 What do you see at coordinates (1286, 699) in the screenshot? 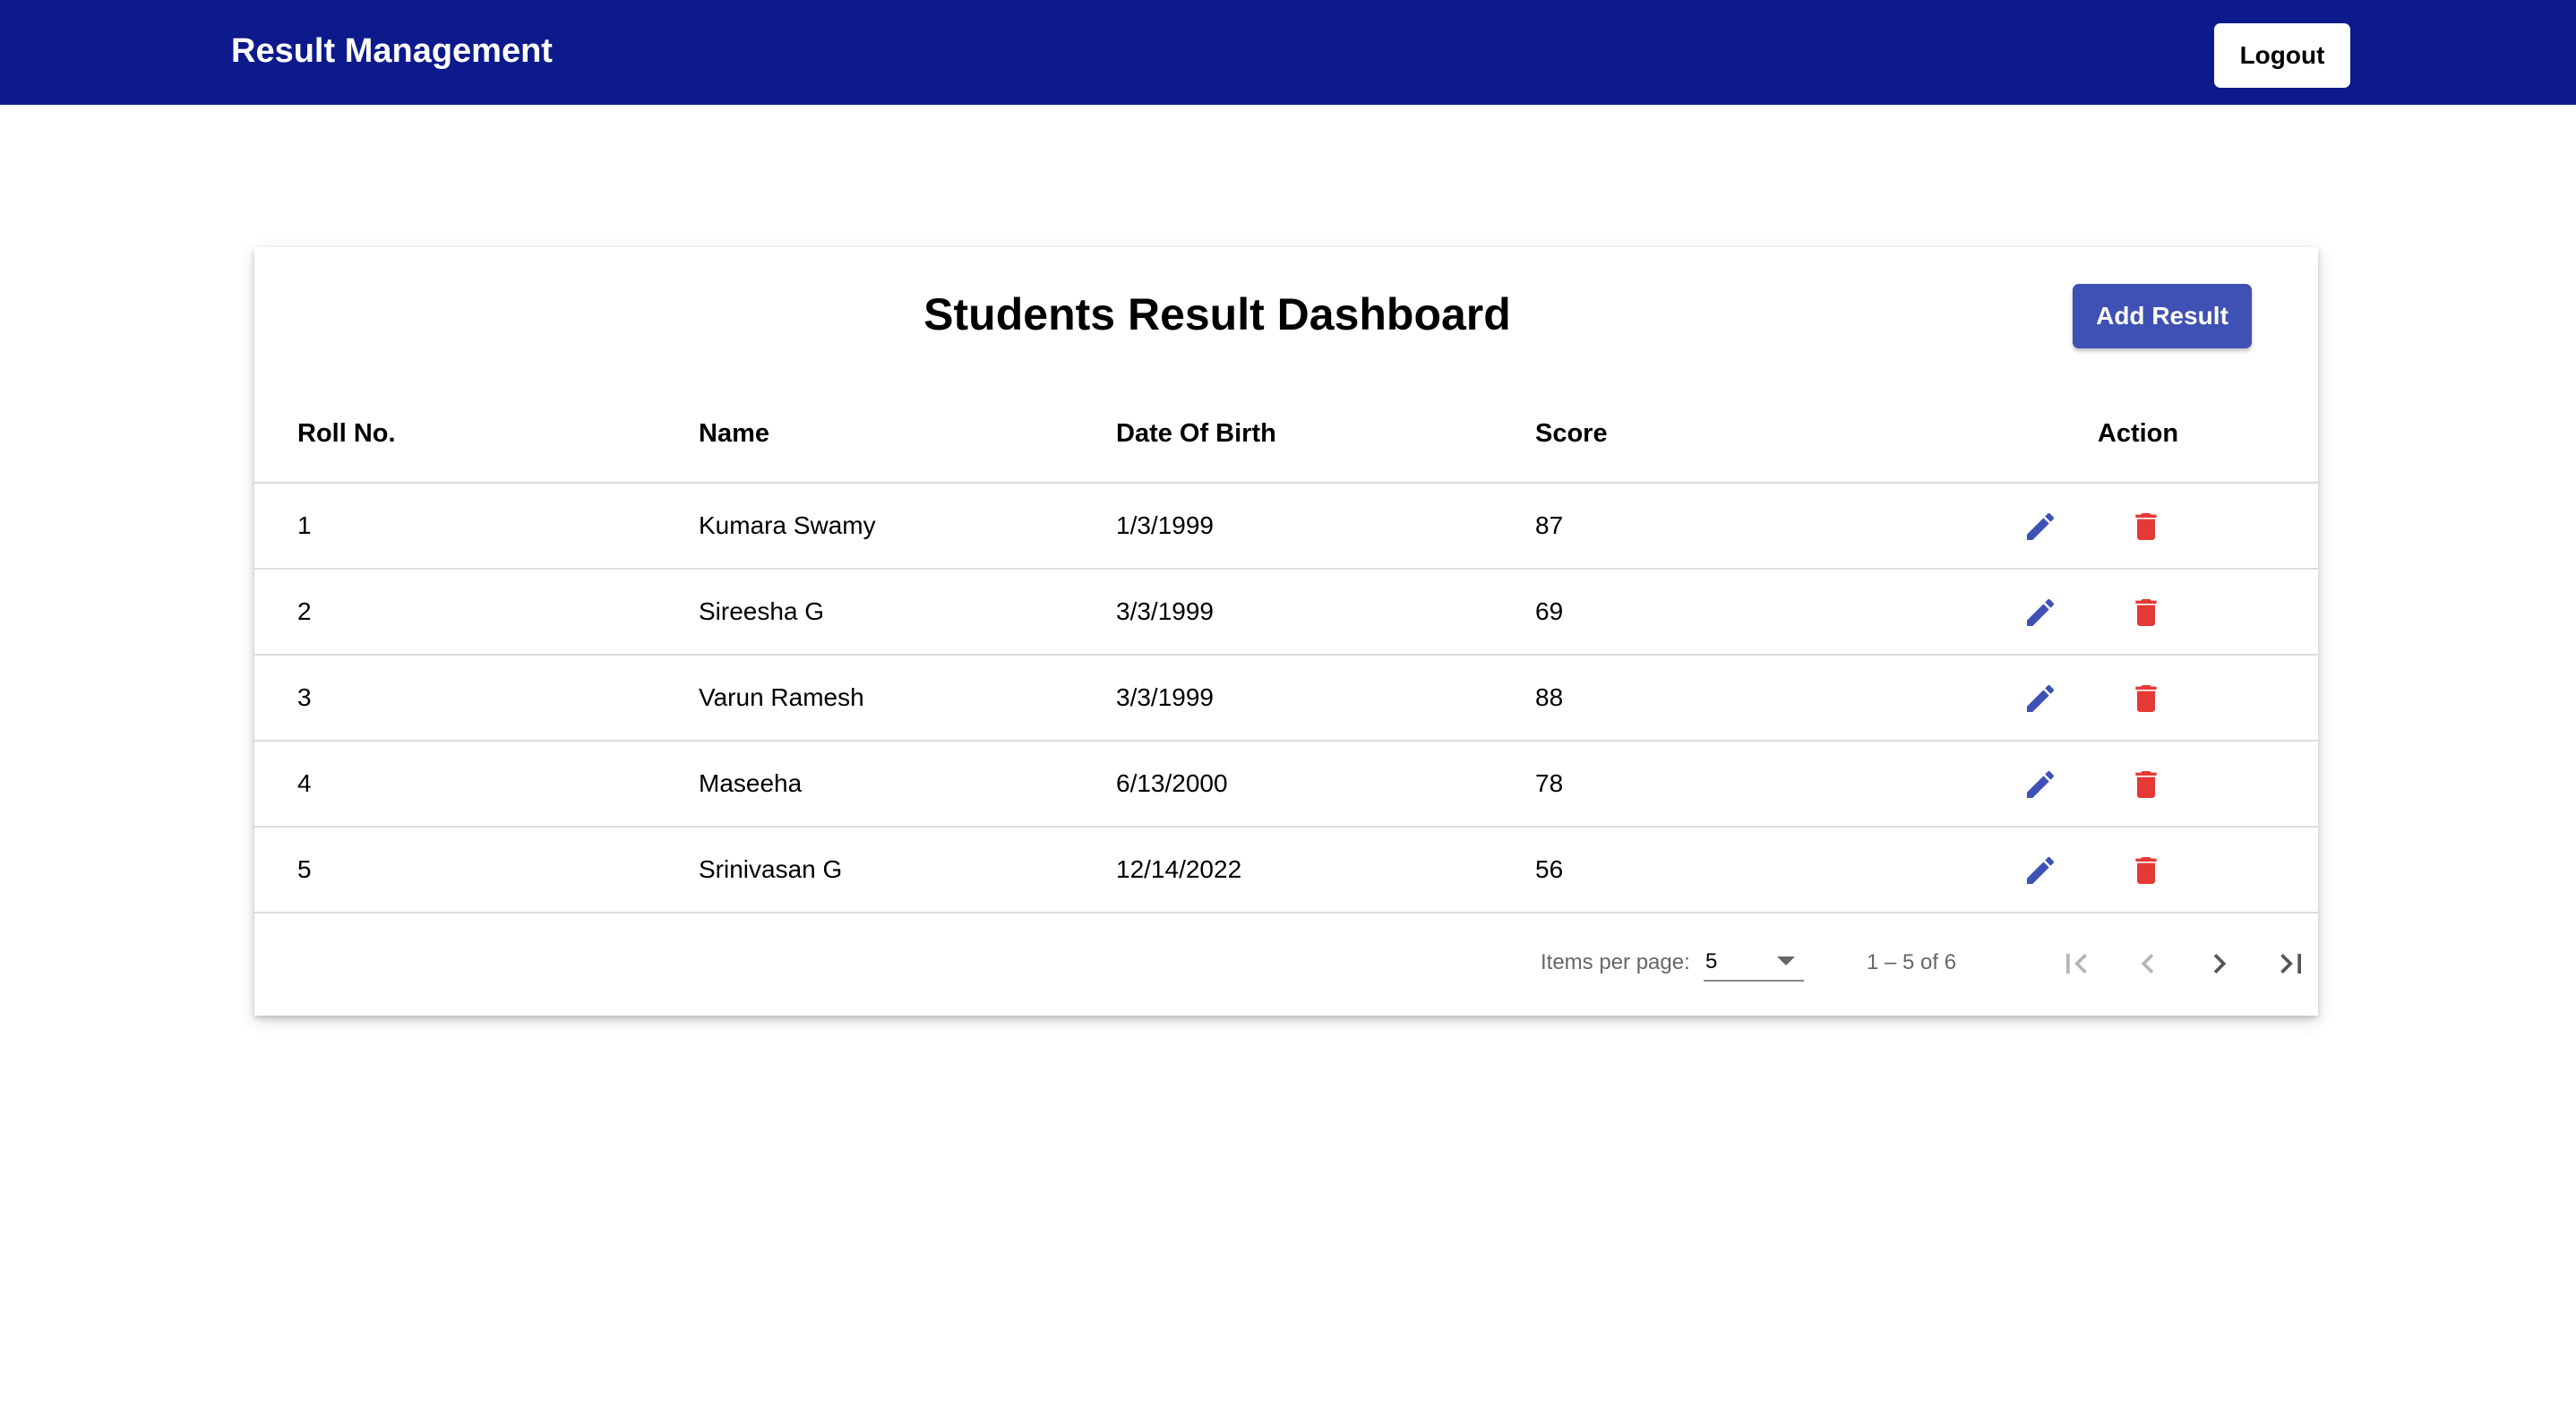
I see `table-row: 3 Varun Ramesh 3/3/1999 88` at bounding box center [1286, 699].